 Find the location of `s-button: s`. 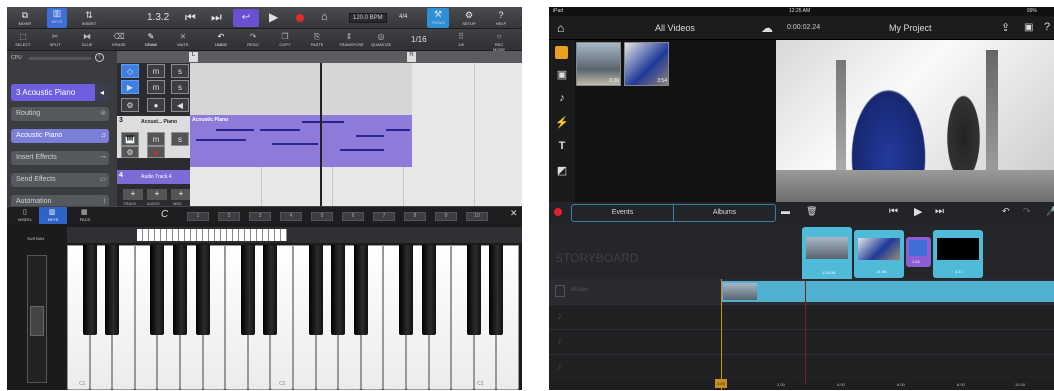

s-button: s is located at coordinates (180, 87).